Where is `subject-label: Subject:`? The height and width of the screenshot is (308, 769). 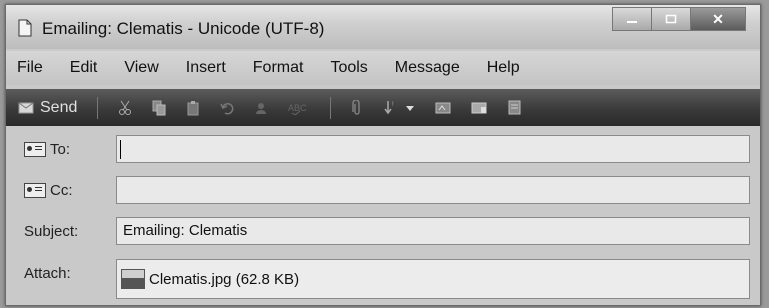
subject-label: Subject: is located at coordinates (51, 231).